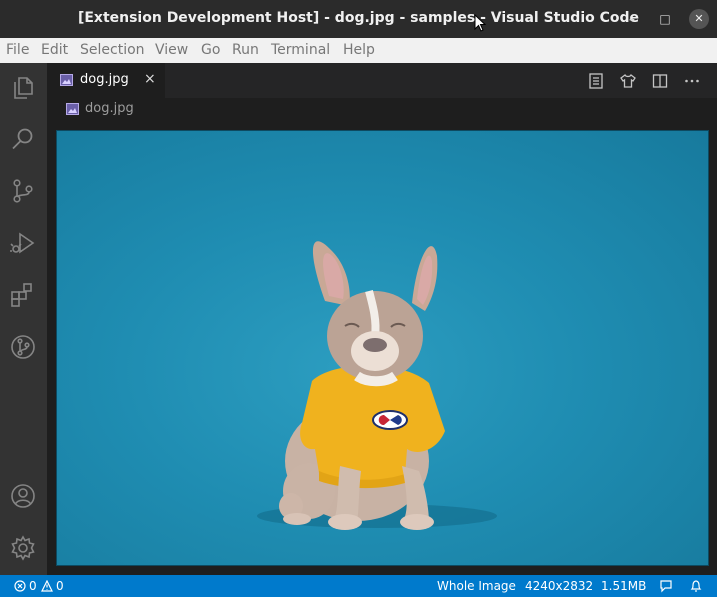 This screenshot has height=597, width=717. Describe the element at coordinates (665, 19) in the screenshot. I see `maximize-button: □` at that location.